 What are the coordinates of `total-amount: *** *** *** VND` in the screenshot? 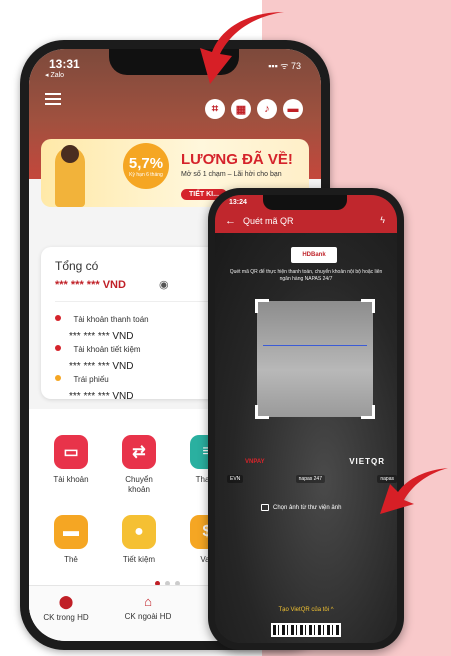 It's located at (90, 285).